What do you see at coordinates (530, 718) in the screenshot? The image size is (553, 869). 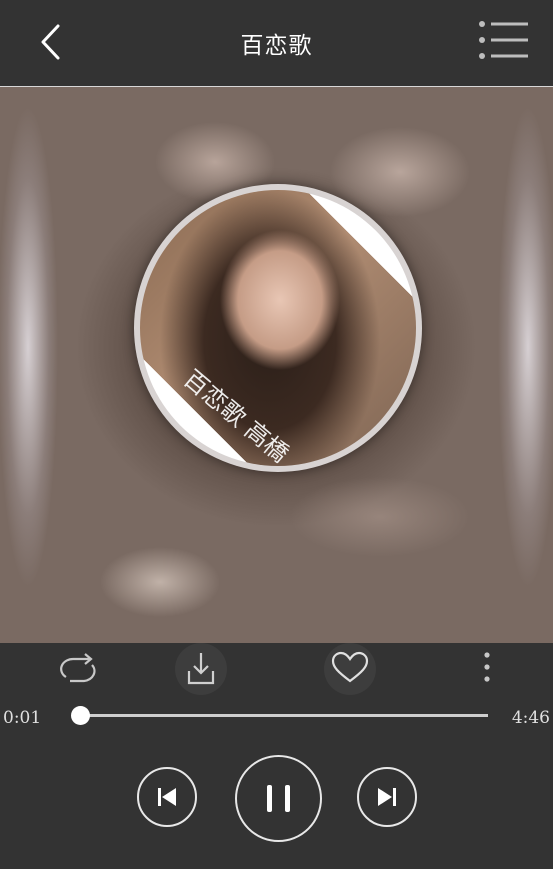 I see `total-time: 4:46` at bounding box center [530, 718].